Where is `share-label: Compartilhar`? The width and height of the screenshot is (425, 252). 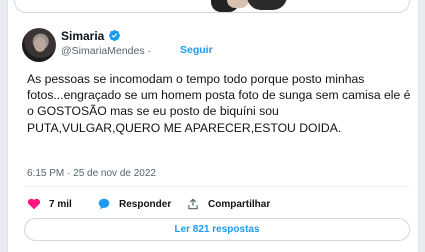
share-label: Compartilhar is located at coordinates (239, 204).